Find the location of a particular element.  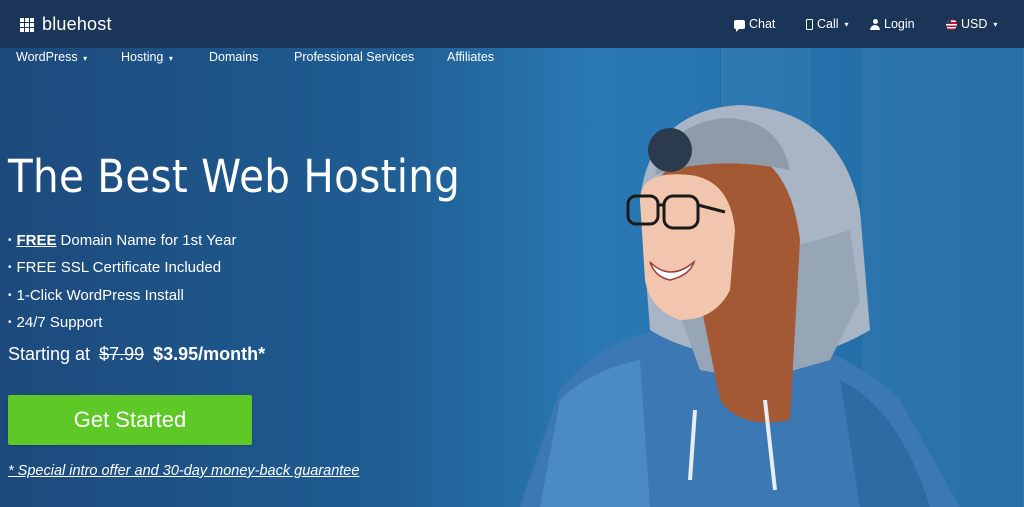

chat-bubble-icon is located at coordinates (739, 25).